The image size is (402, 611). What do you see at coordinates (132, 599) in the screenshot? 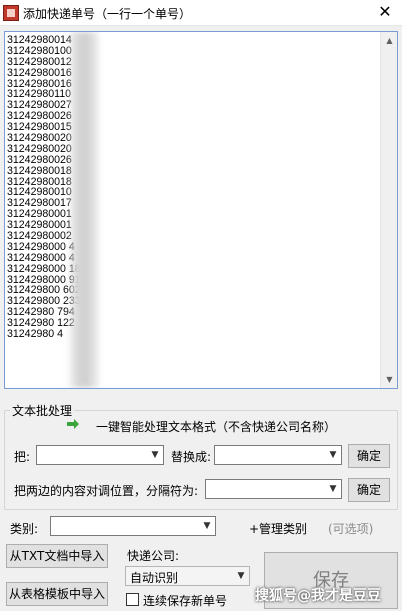
I see `continuous-save-checkbox` at bounding box center [132, 599].